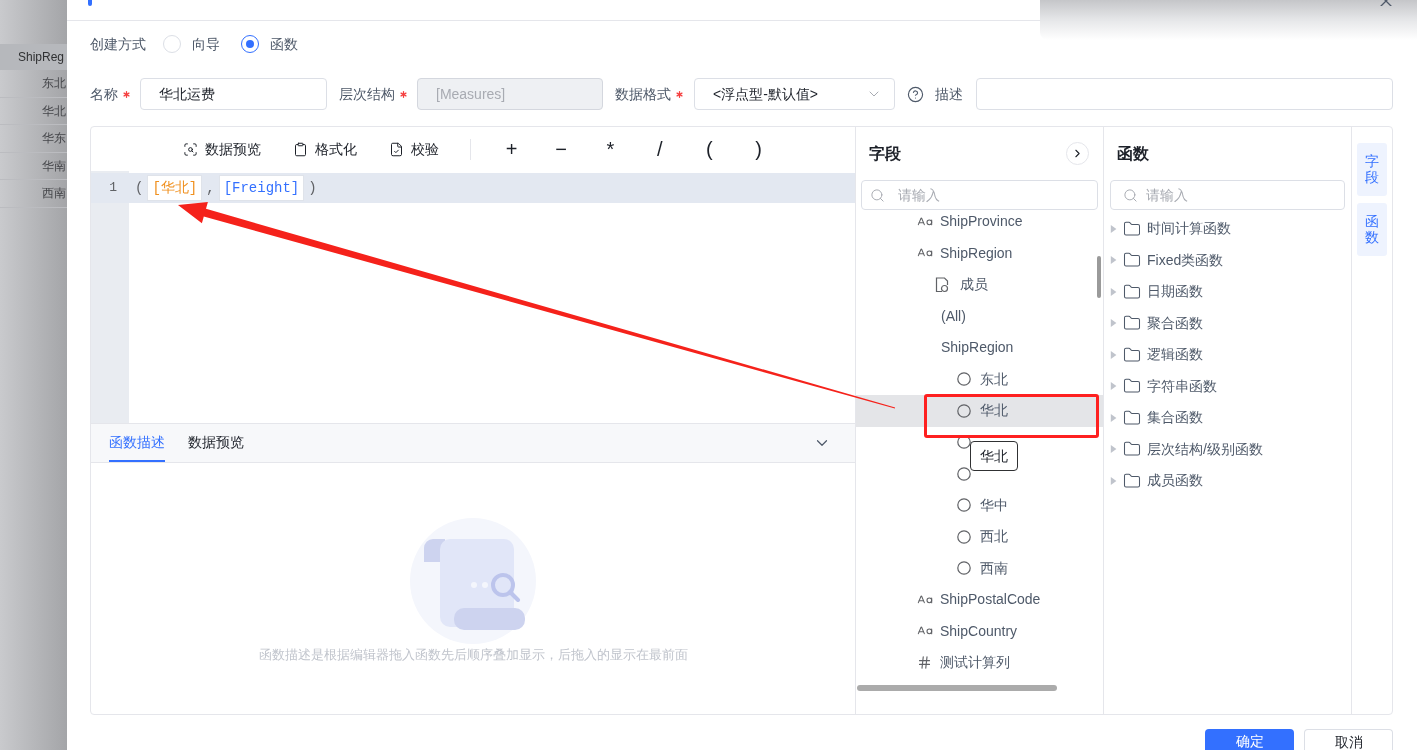  I want to click on code-punctuation: ), so click(312, 188).